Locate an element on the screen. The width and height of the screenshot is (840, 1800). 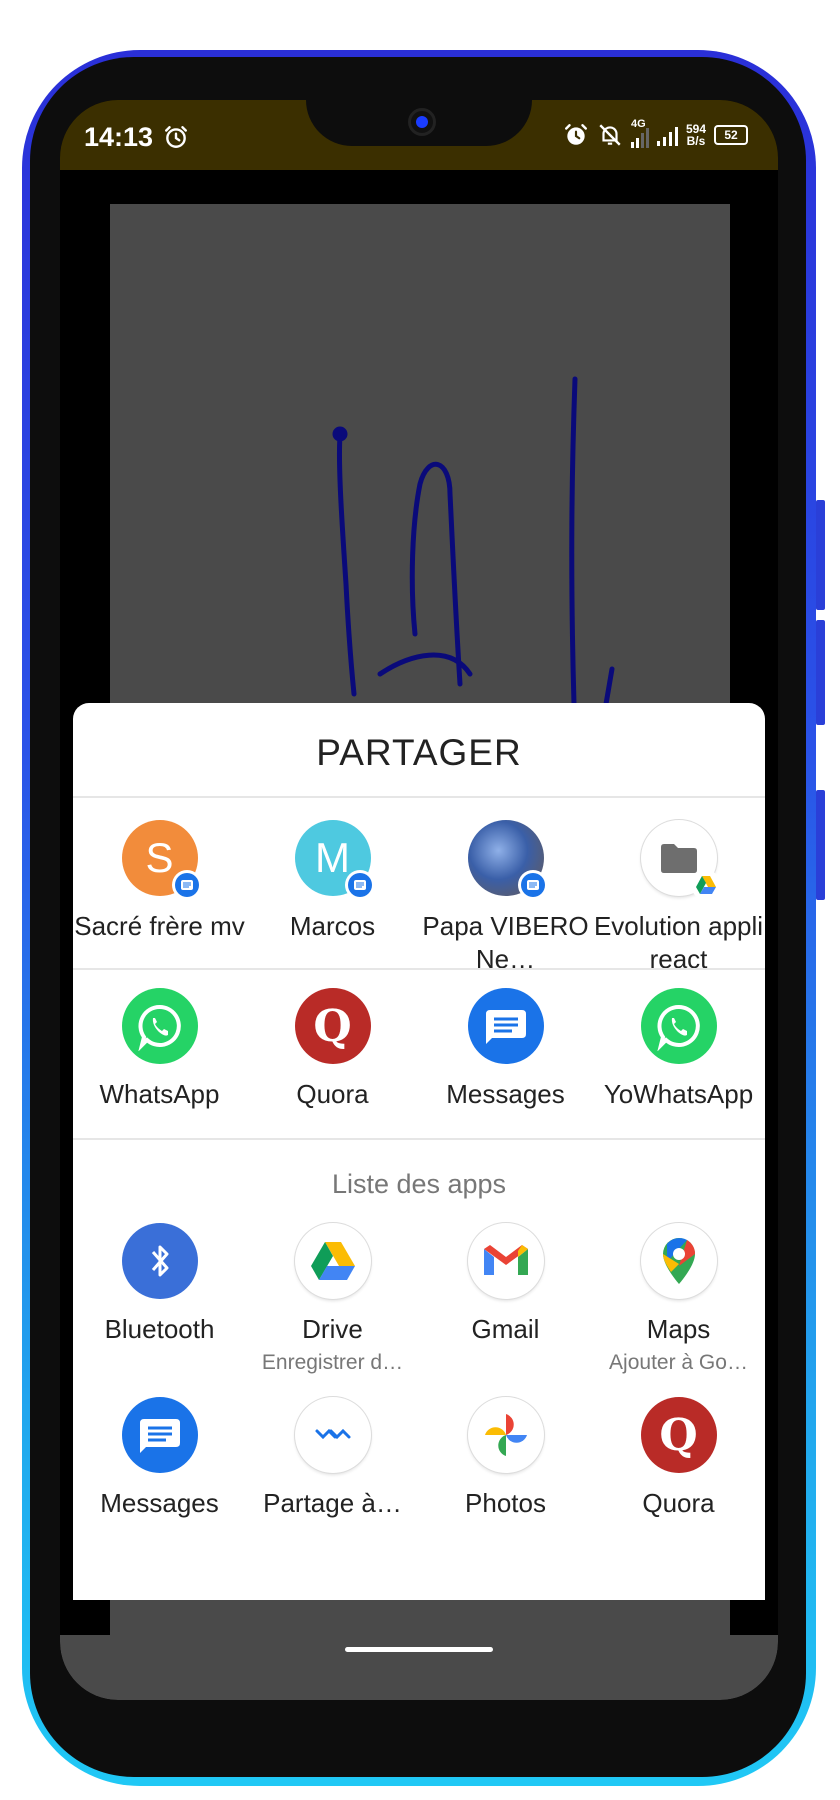
bluetooth-icon is located at coordinates (159, 1261).